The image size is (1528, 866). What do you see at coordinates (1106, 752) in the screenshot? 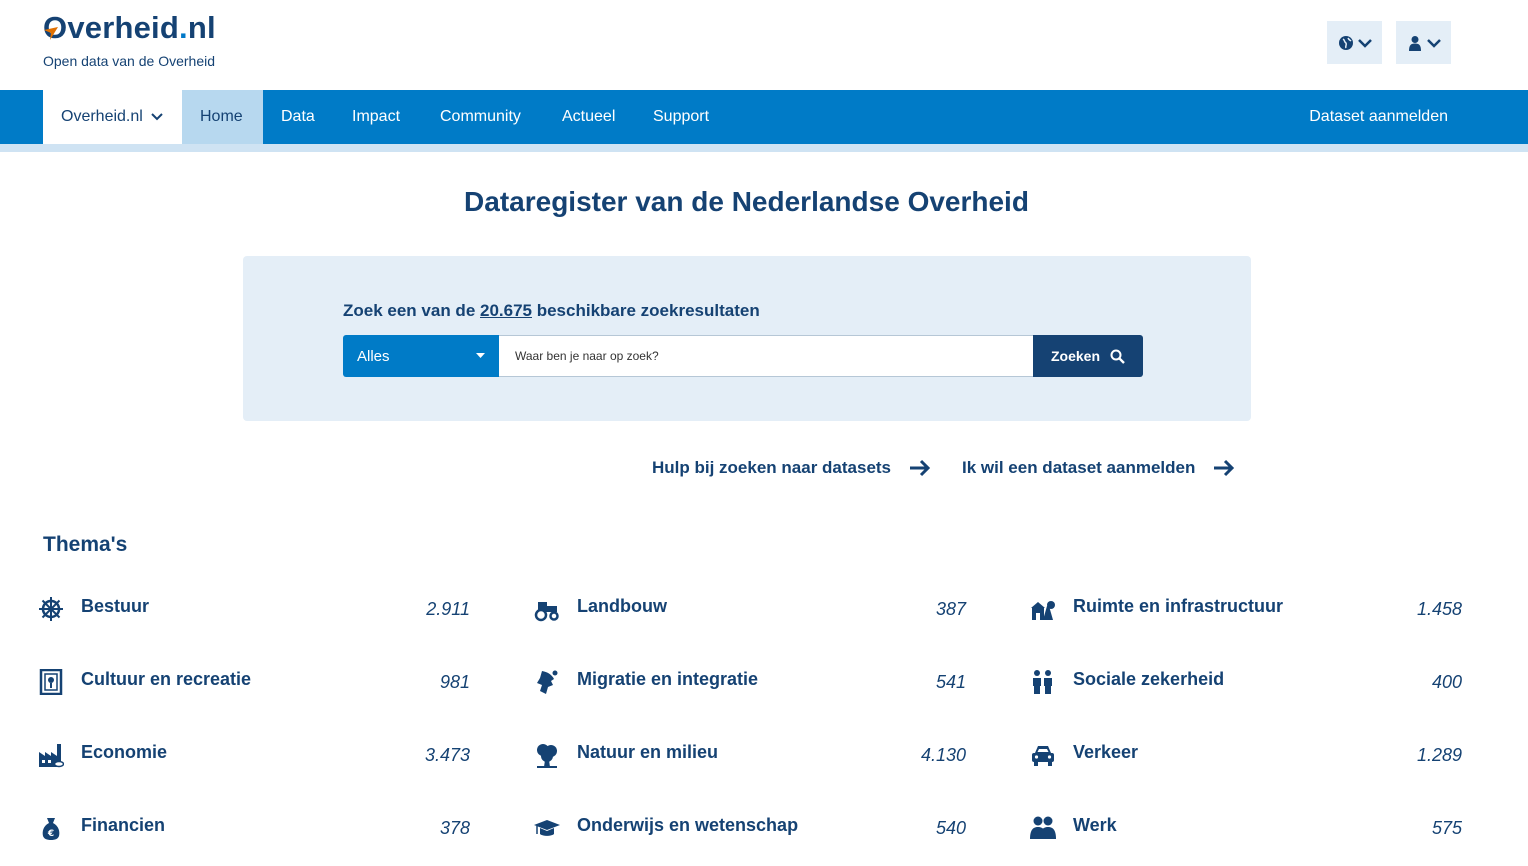
I see `theme-label: Verkeer` at bounding box center [1106, 752].